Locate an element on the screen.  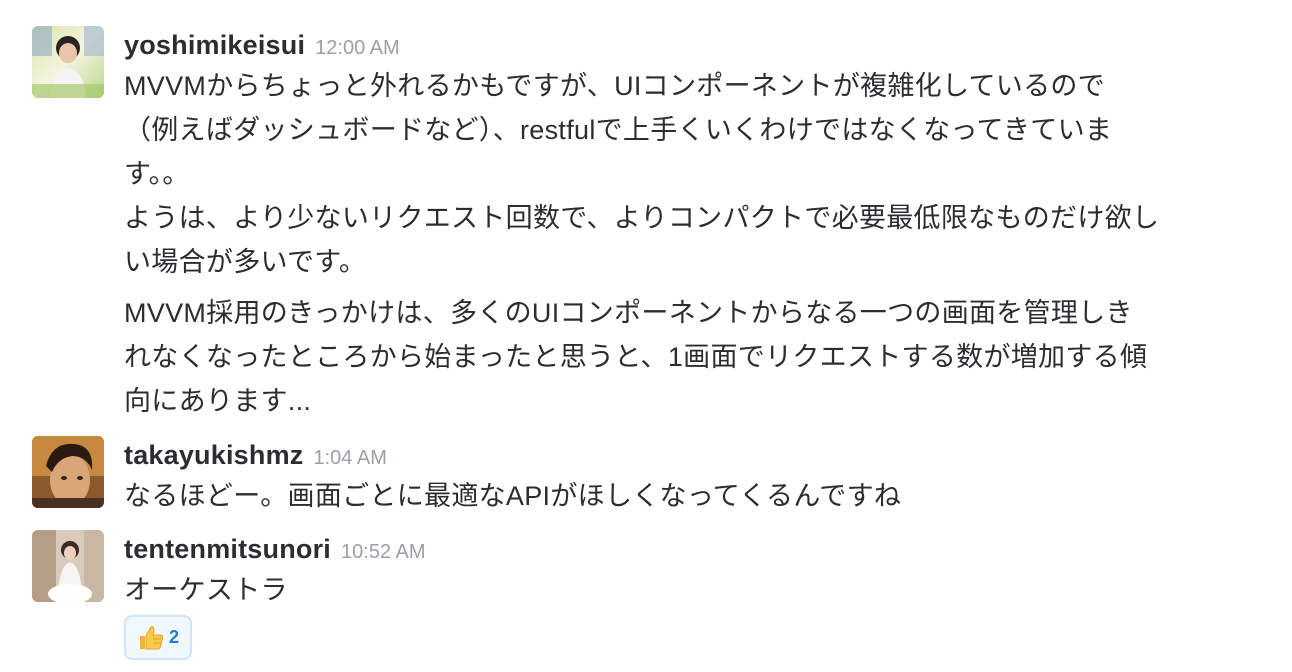
avatar-takayukishmz is located at coordinates (68, 472).